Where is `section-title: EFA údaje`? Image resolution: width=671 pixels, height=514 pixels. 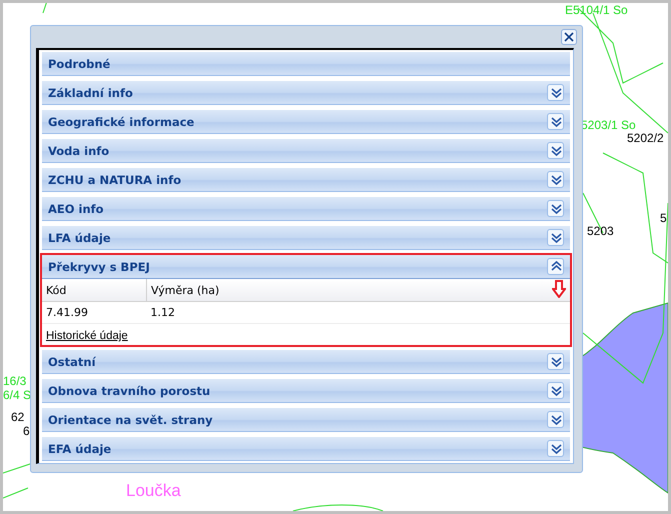
section-title: EFA údaje is located at coordinates (80, 449).